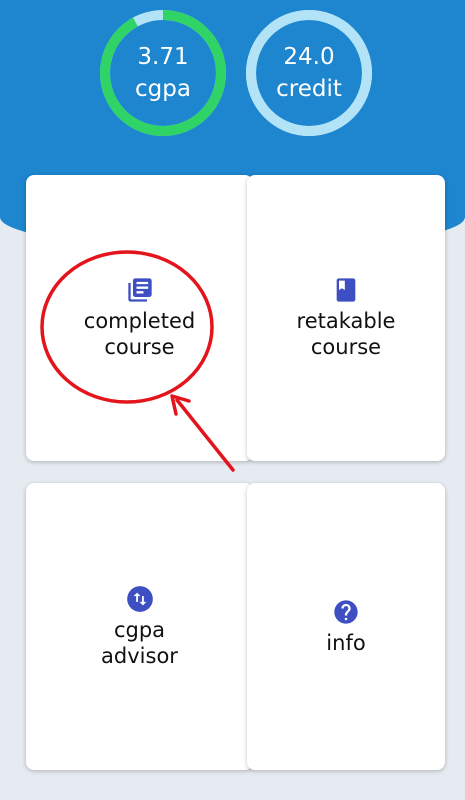  I want to click on credit-label: credit, so click(309, 89).